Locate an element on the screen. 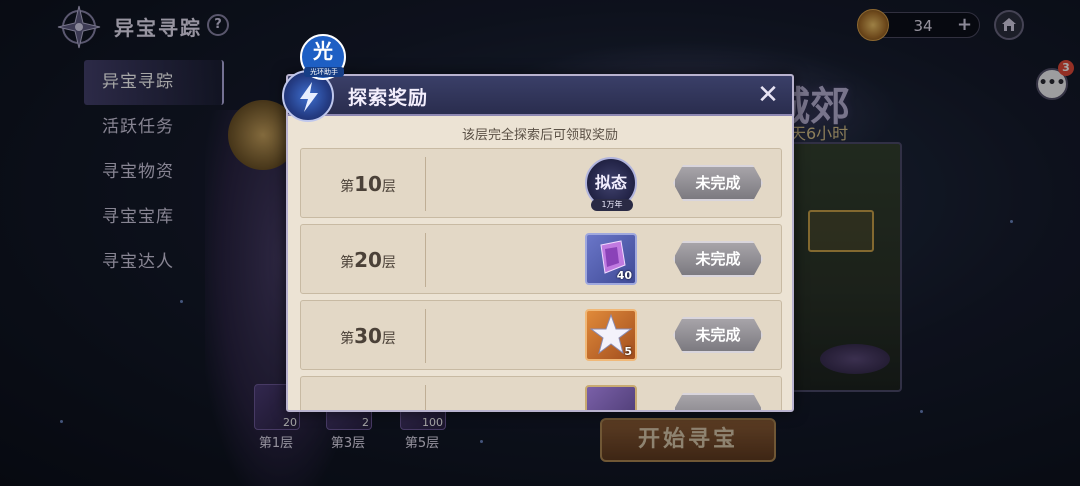 The image size is (1080, 486). orb-reward is located at coordinates (611, 397).